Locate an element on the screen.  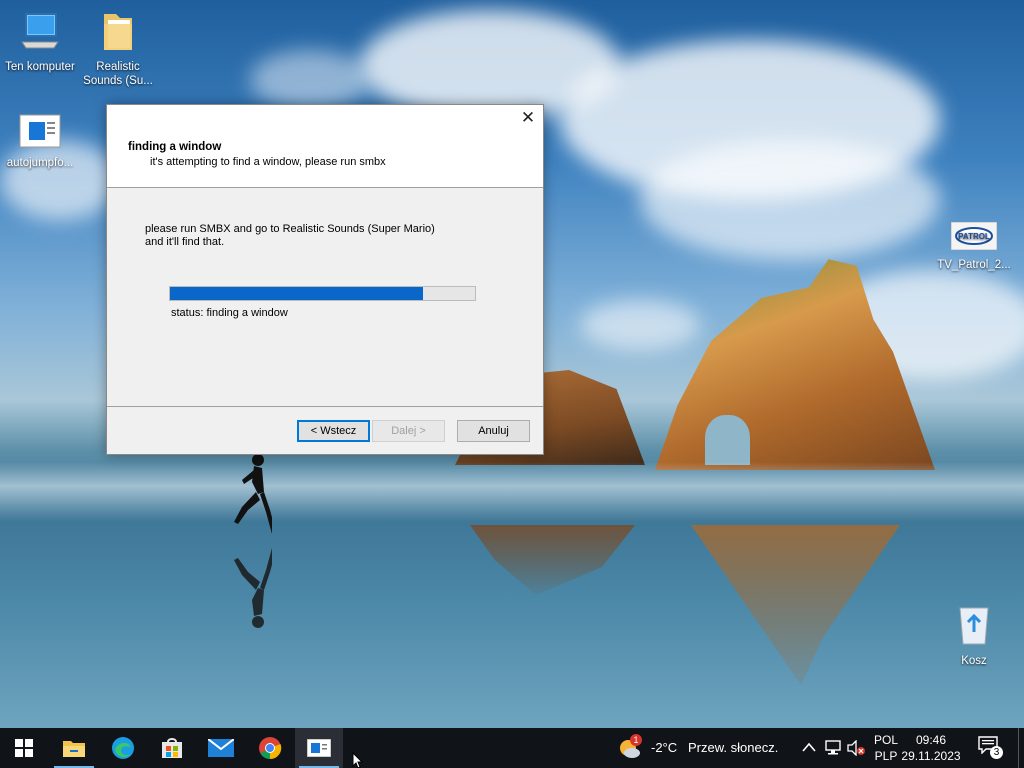
weather-badge: 1 is located at coordinates (636, 740).